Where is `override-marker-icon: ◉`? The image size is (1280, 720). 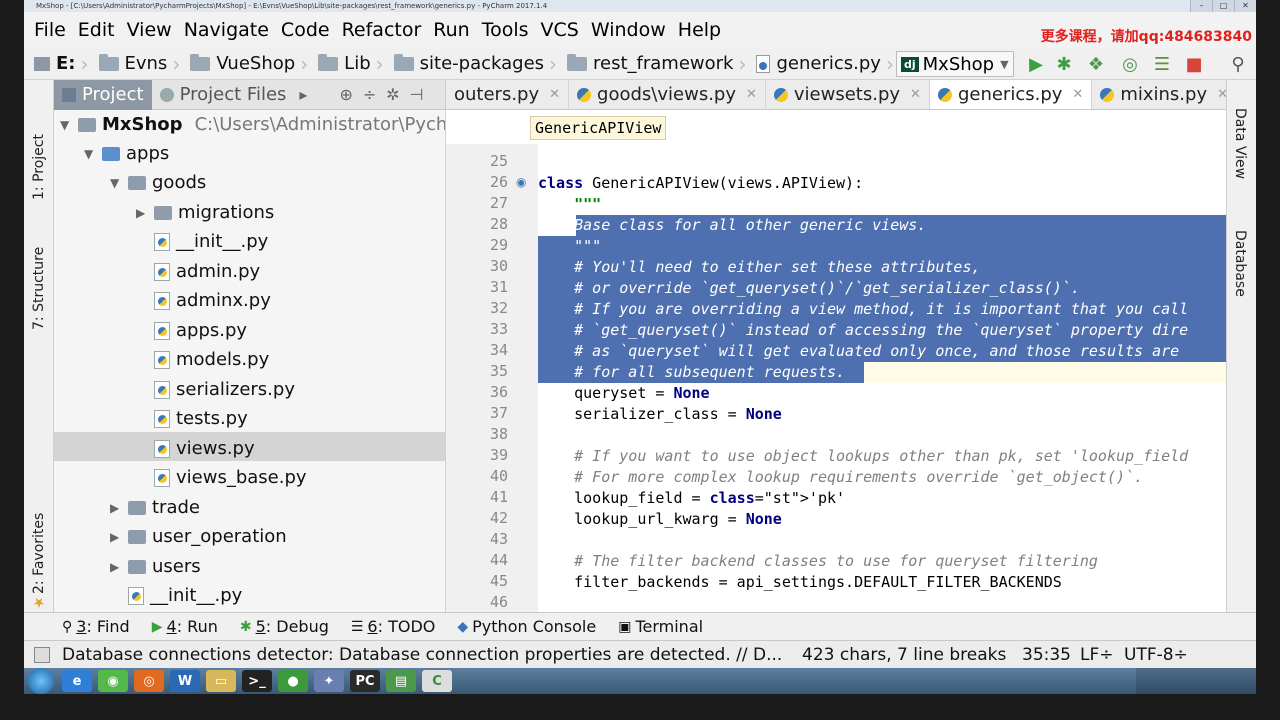 override-marker-icon: ◉ is located at coordinates (521, 182).